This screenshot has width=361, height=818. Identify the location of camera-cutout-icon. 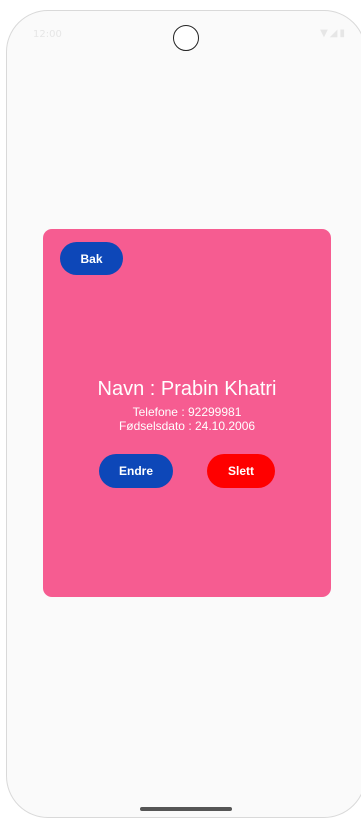
(186, 38).